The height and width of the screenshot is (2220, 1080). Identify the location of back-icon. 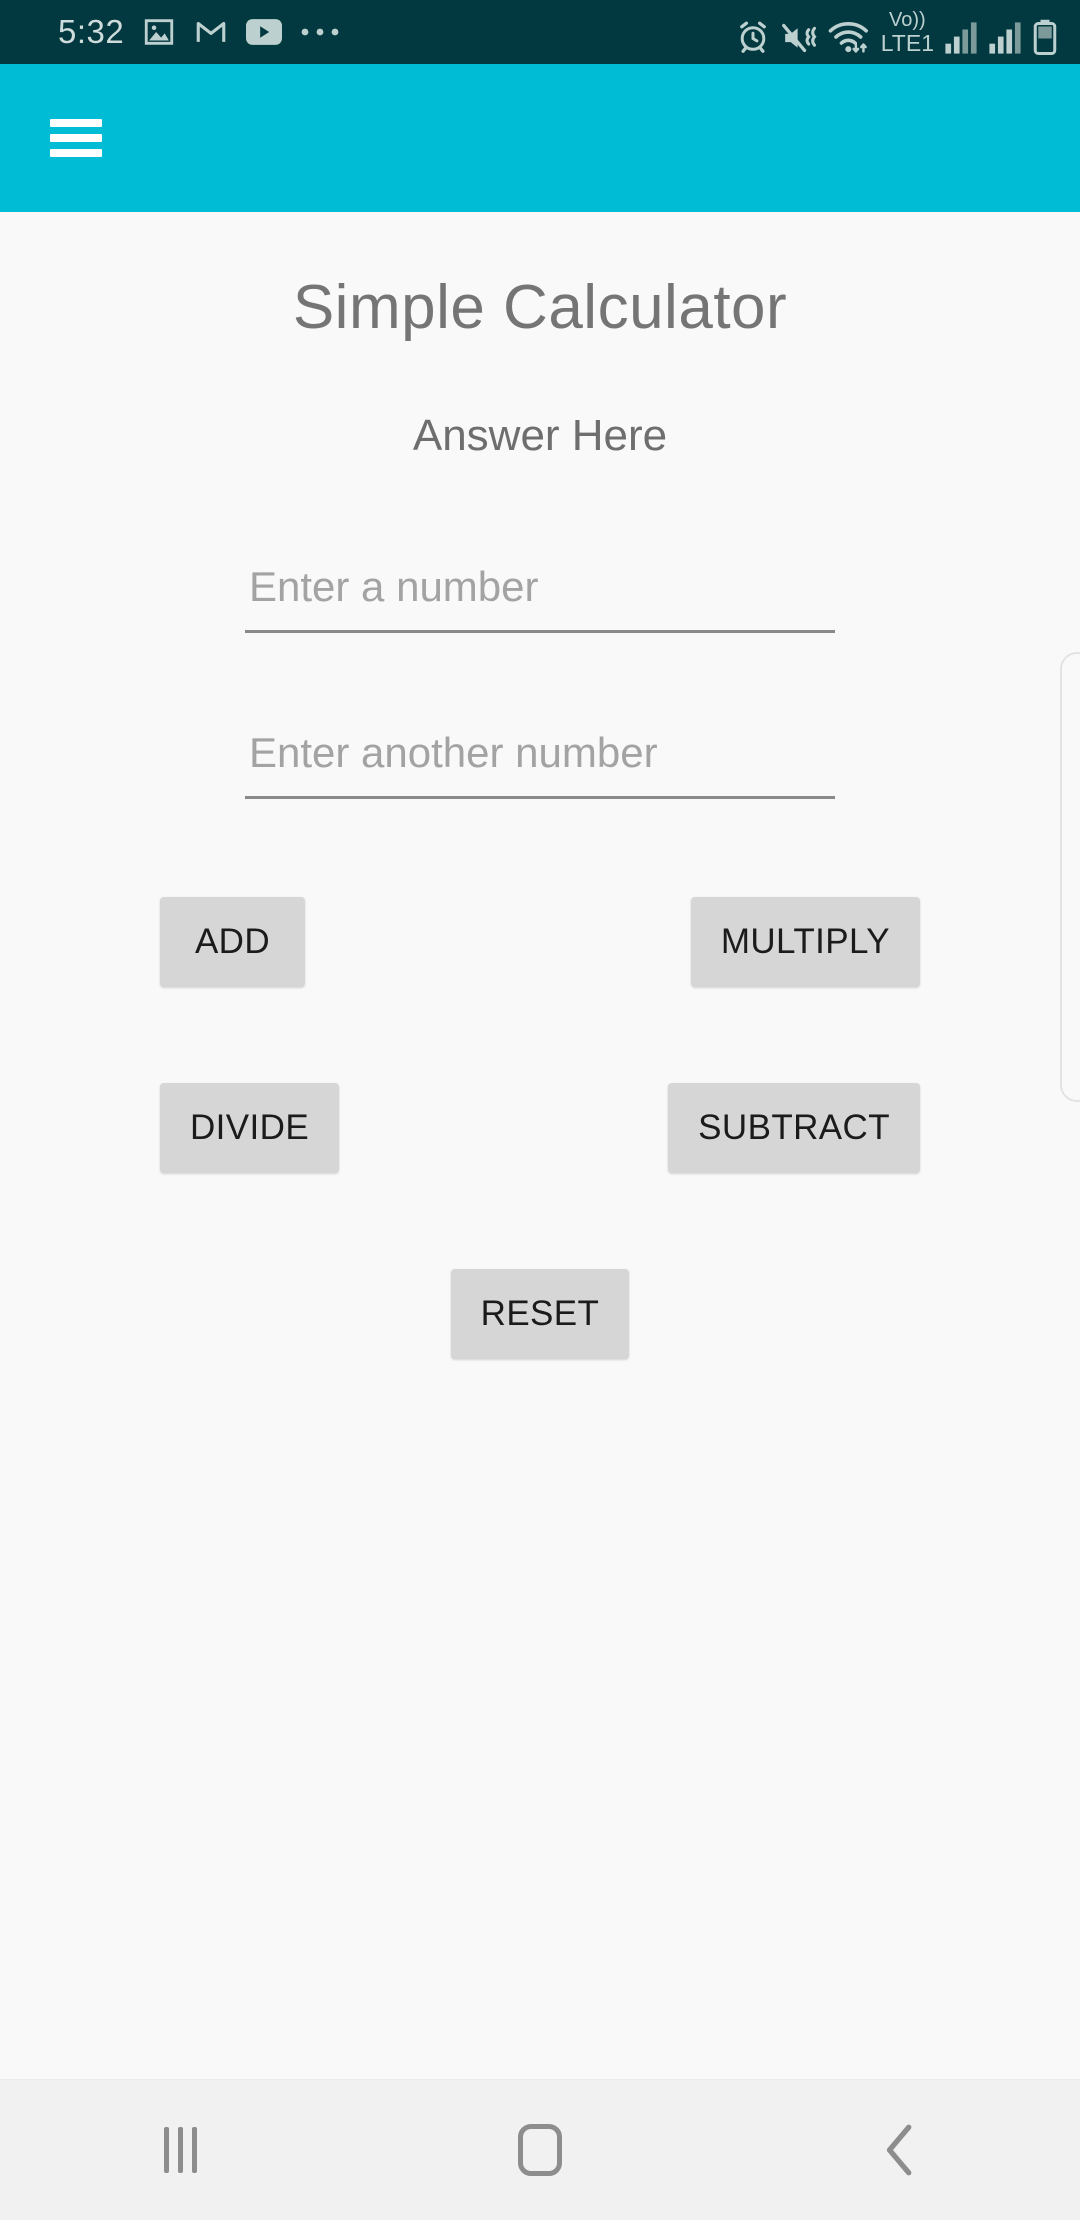
(900, 2150).